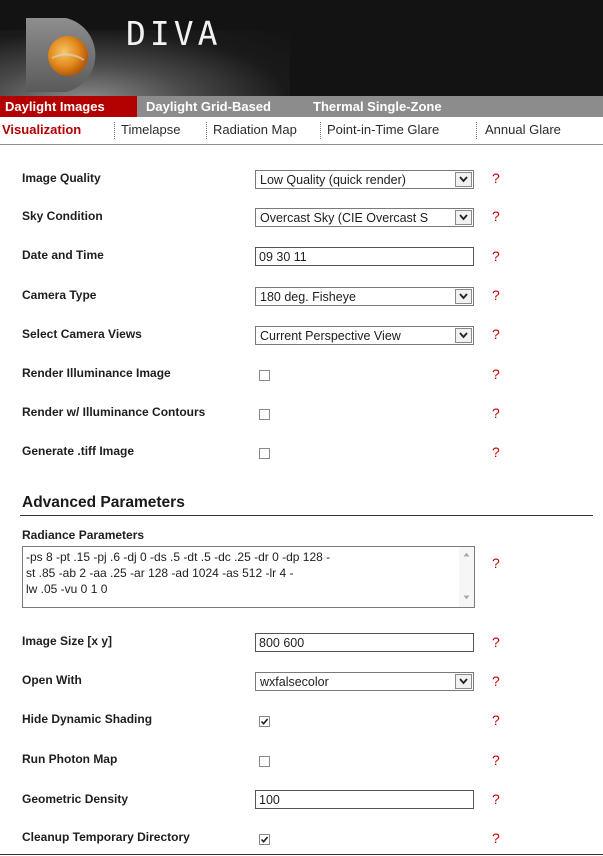 The height and width of the screenshot is (856, 603). Describe the element at coordinates (78, 451) in the screenshot. I see `generate-tiff-label: Generate .tiff Image` at that location.